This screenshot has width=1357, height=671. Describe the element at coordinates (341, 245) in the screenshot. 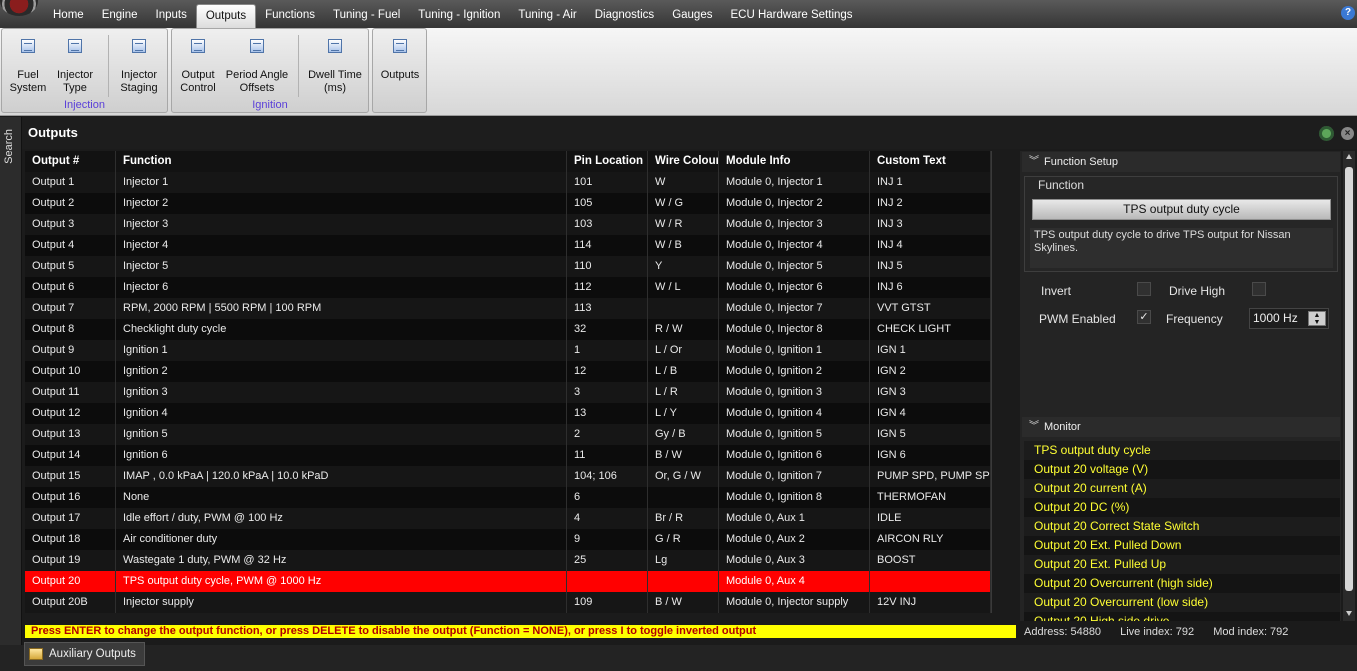

I see `cell-function: Injector 4` at that location.